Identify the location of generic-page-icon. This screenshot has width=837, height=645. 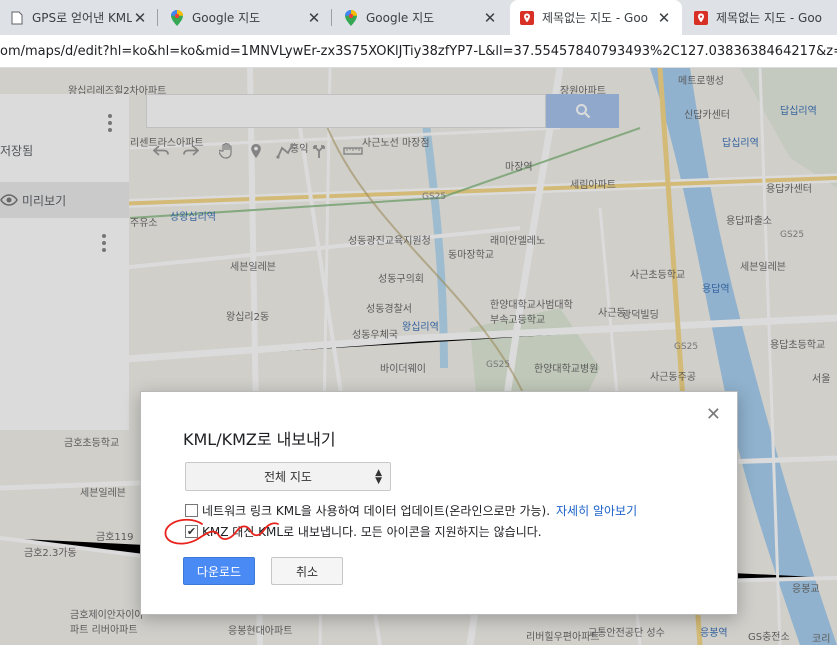
(17, 18).